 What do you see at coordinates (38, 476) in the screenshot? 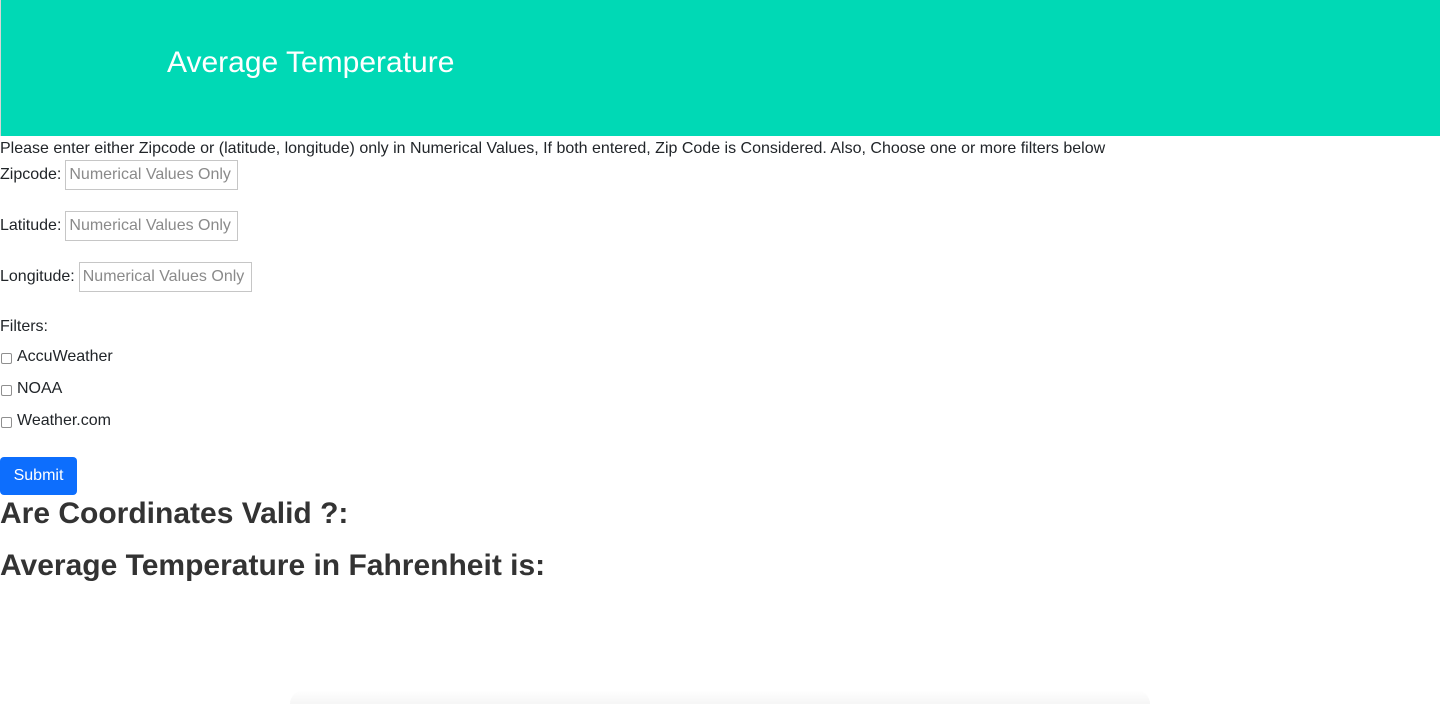
I see `submit-button: Submit` at bounding box center [38, 476].